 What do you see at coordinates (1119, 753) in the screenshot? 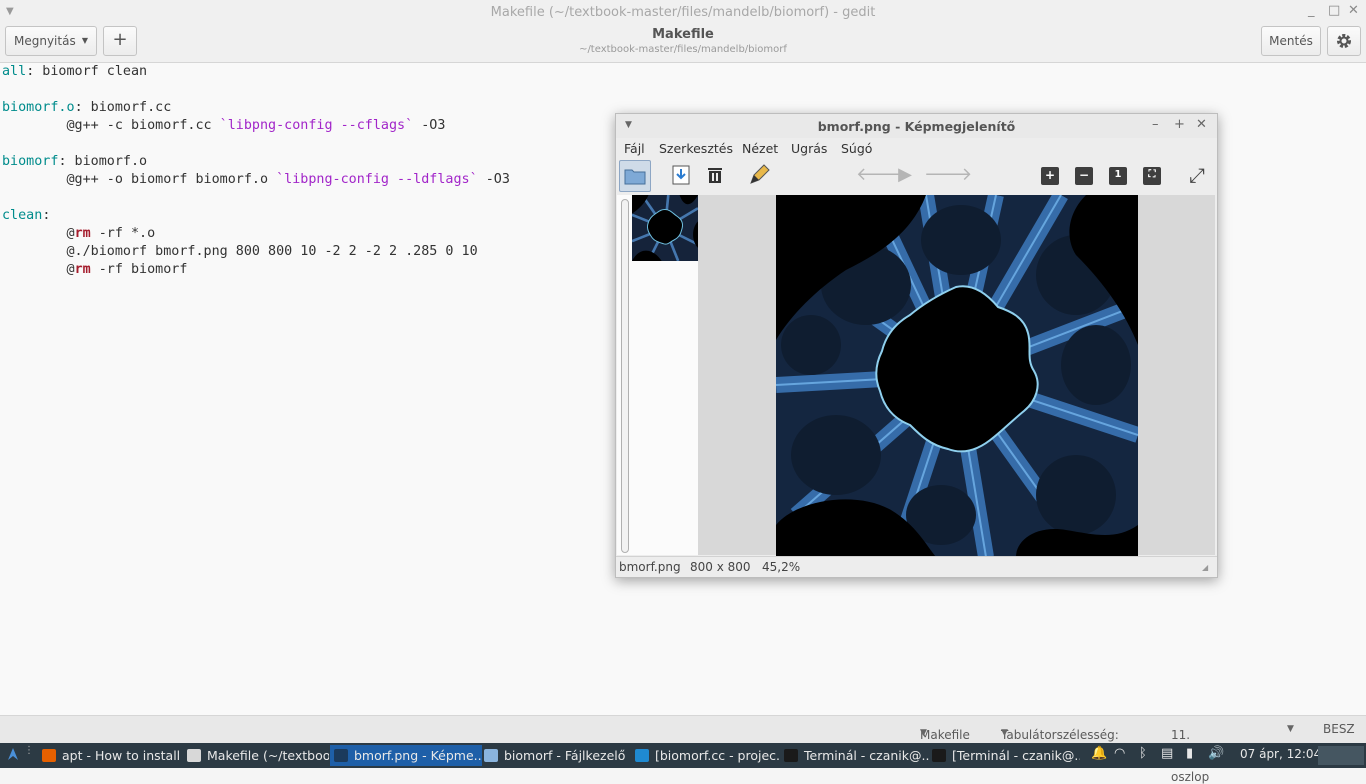
I see `wifi-icon: ◠` at bounding box center [1119, 753].